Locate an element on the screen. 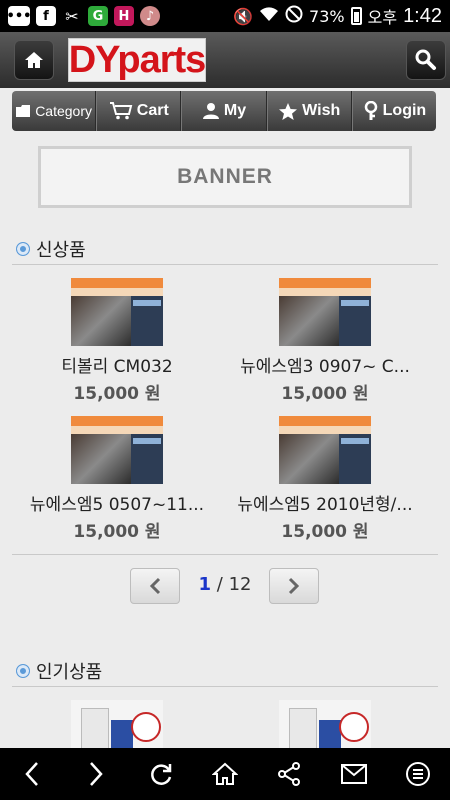  total-pages: 12 is located at coordinates (240, 584).